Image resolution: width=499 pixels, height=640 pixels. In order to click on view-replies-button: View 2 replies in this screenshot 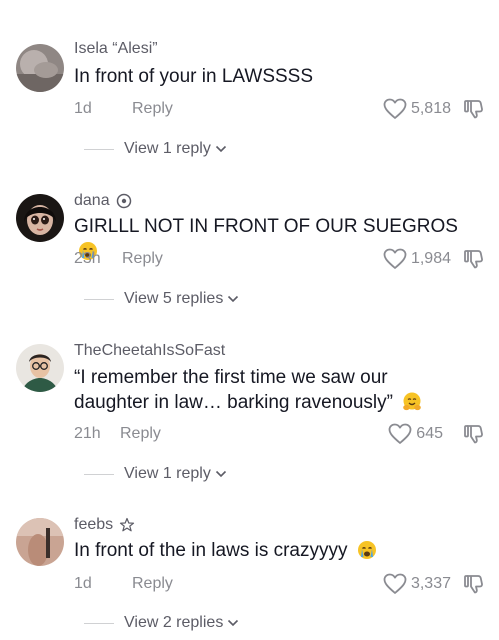, I will do `click(161, 623)`.